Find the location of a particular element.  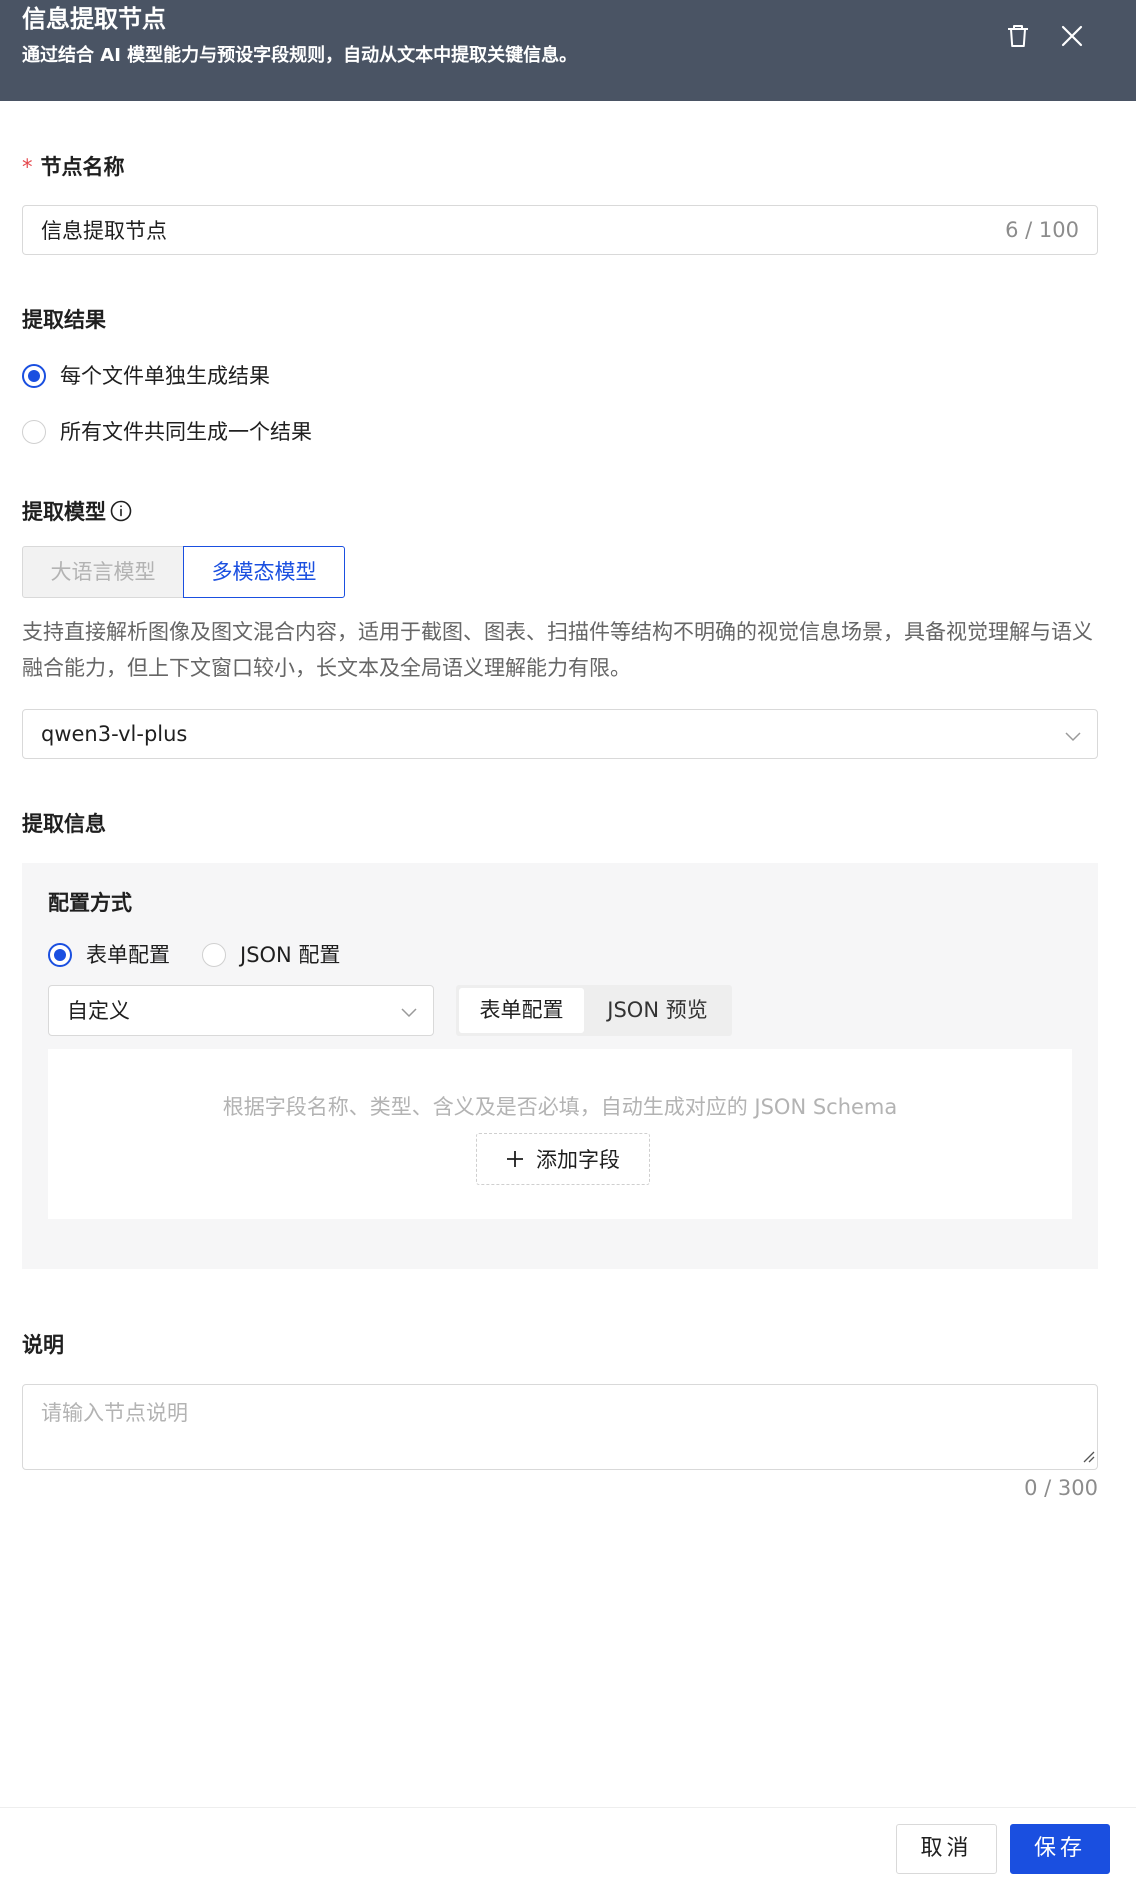

footer-divider is located at coordinates (568, 1807).